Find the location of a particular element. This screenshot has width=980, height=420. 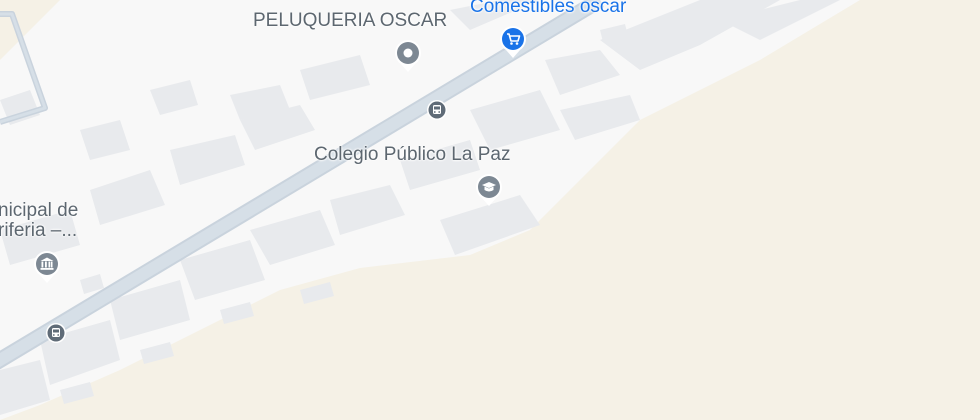

museum-icon is located at coordinates (47, 267).